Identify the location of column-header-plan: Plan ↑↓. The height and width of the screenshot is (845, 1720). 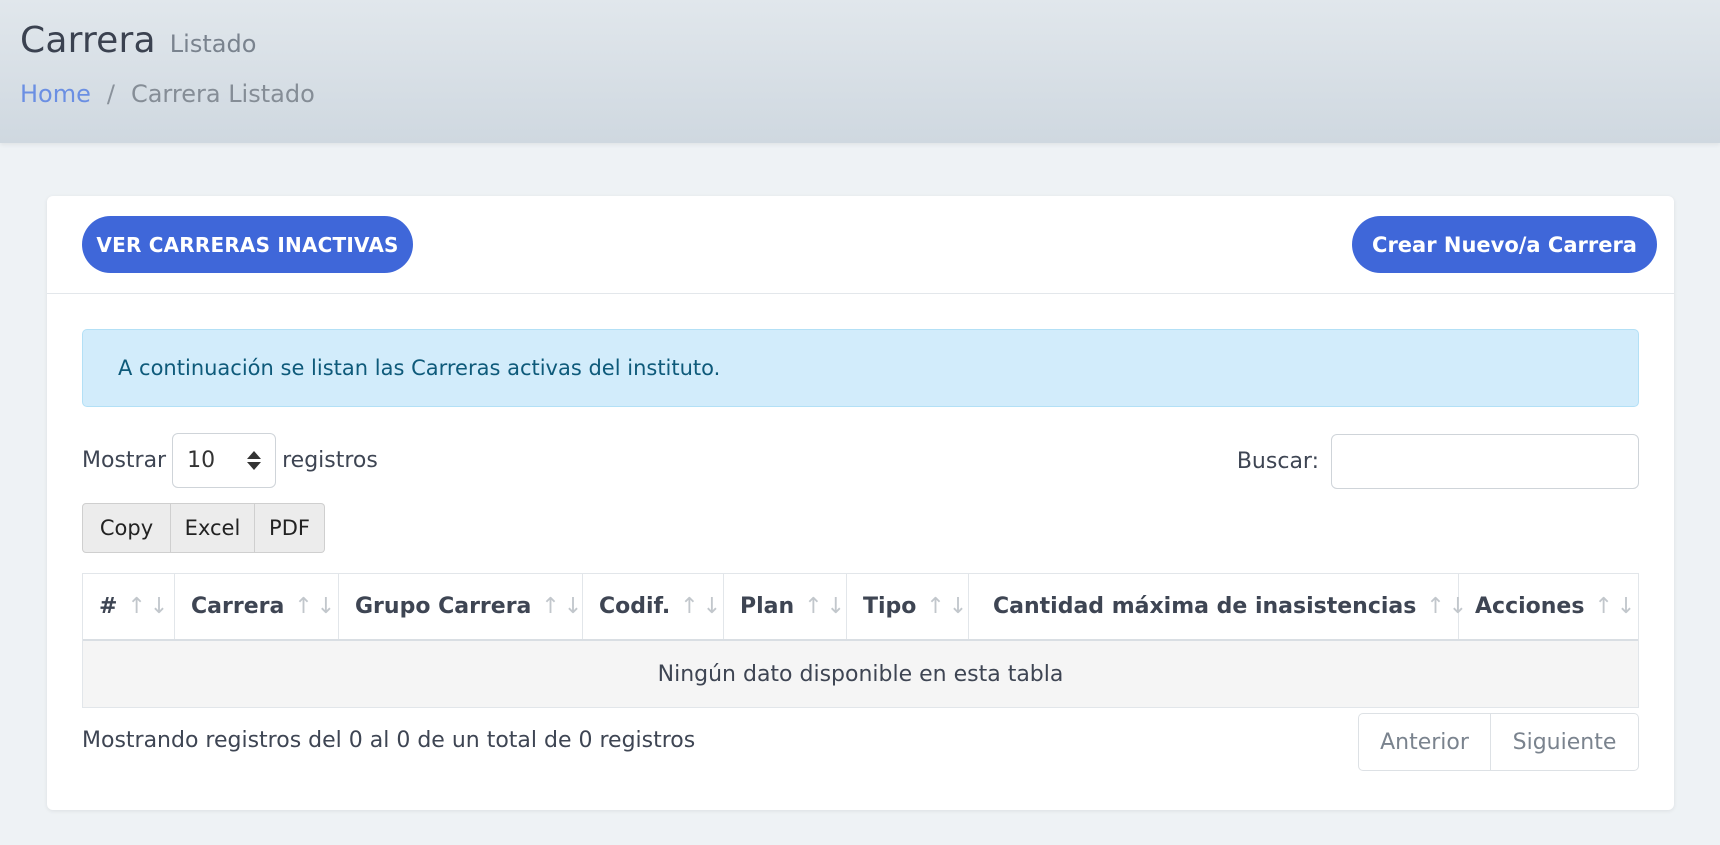
(785, 606).